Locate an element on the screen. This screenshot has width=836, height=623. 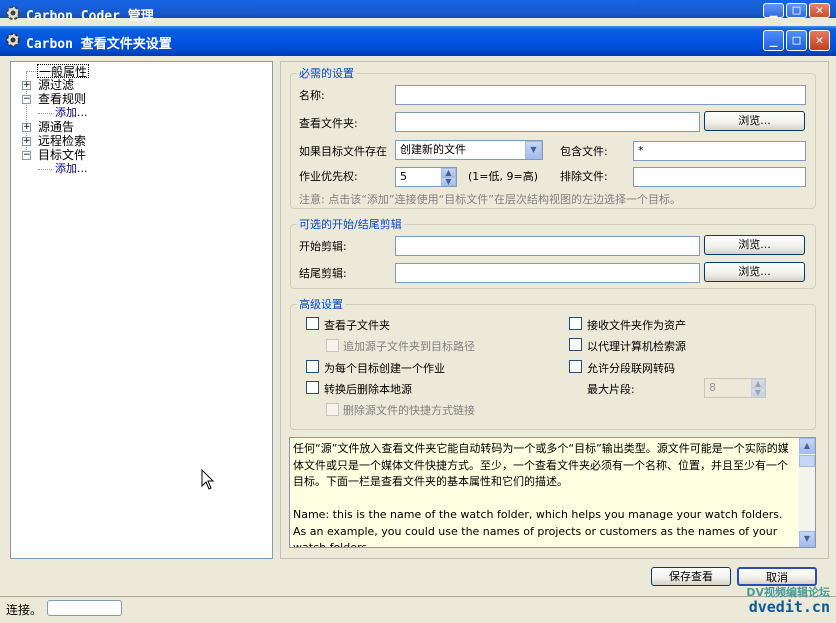
tree-item-view-rules: 查看规则 is located at coordinates (62, 99).